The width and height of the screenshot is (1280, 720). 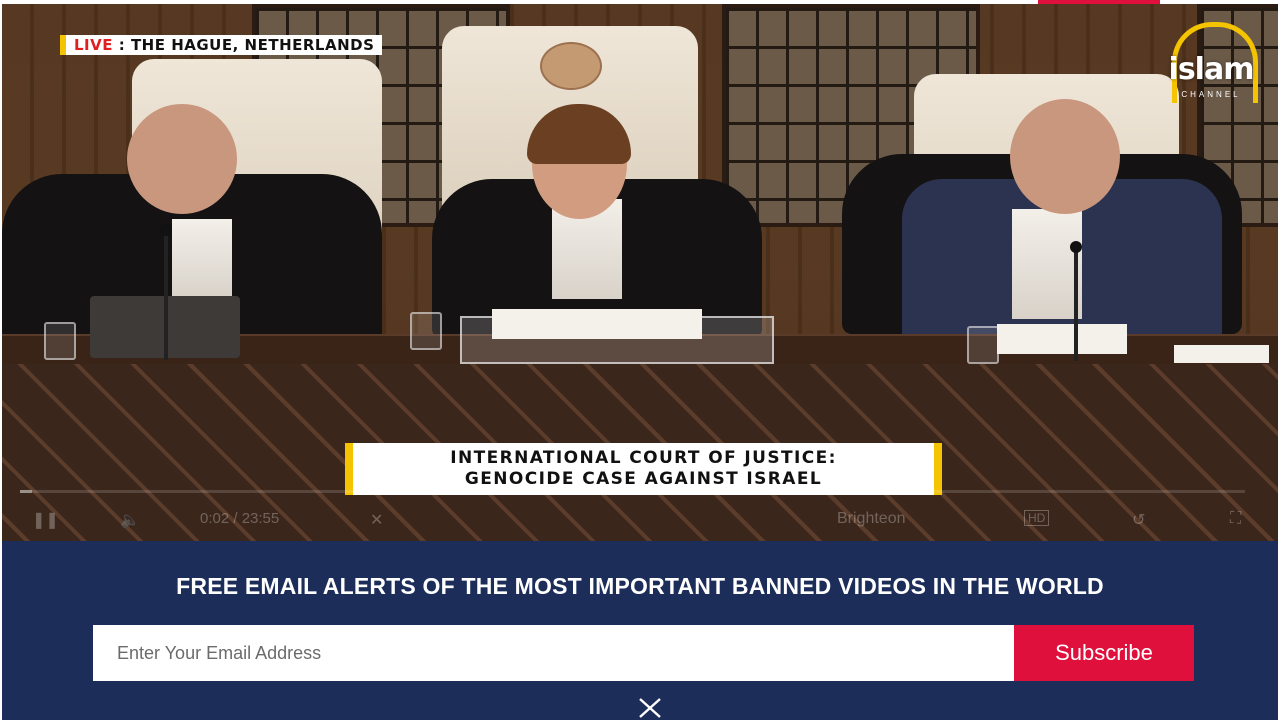 What do you see at coordinates (1037, 518) in the screenshot?
I see `hd-quality-icon: HD` at bounding box center [1037, 518].